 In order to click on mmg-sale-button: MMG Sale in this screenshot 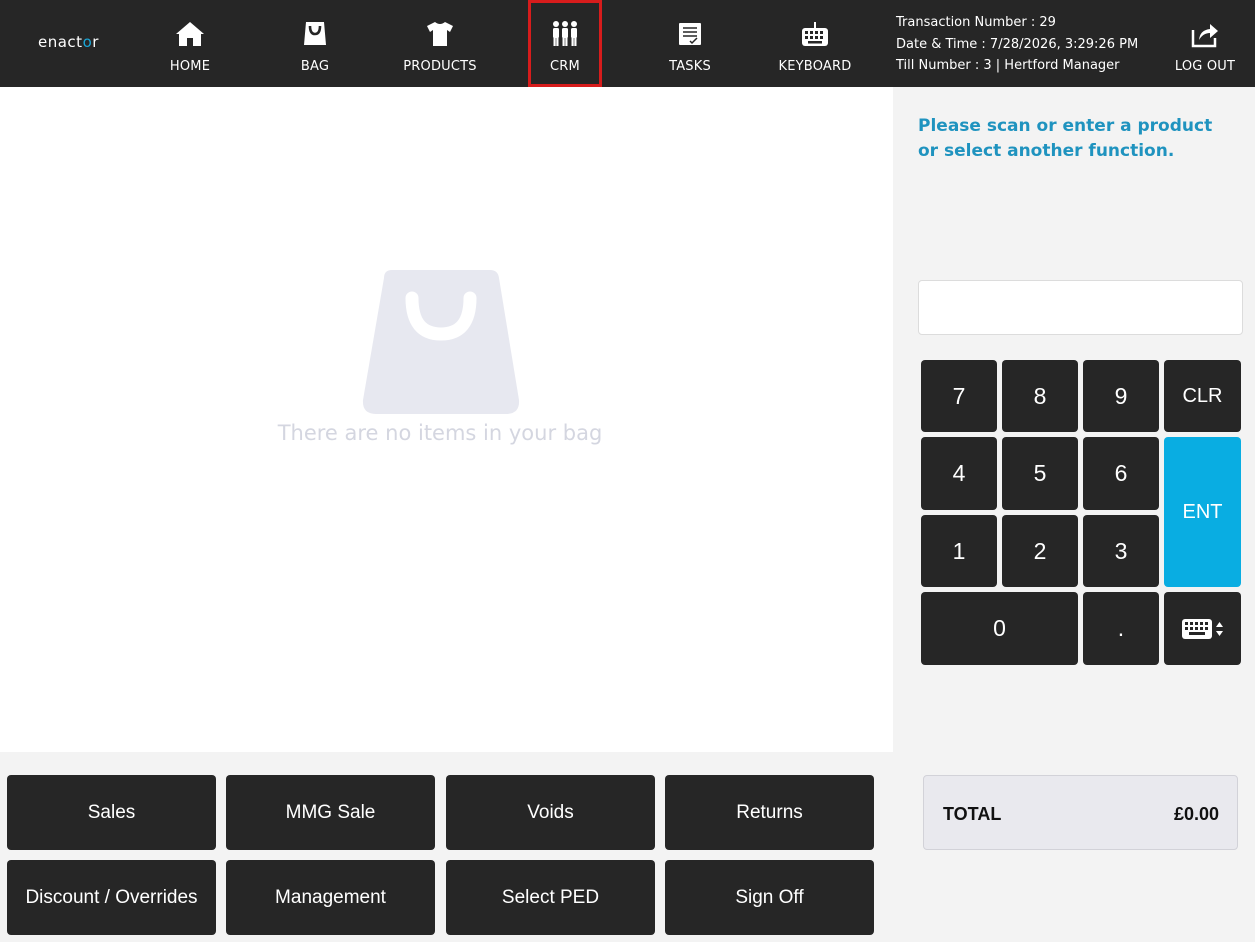, I will do `click(330, 812)`.